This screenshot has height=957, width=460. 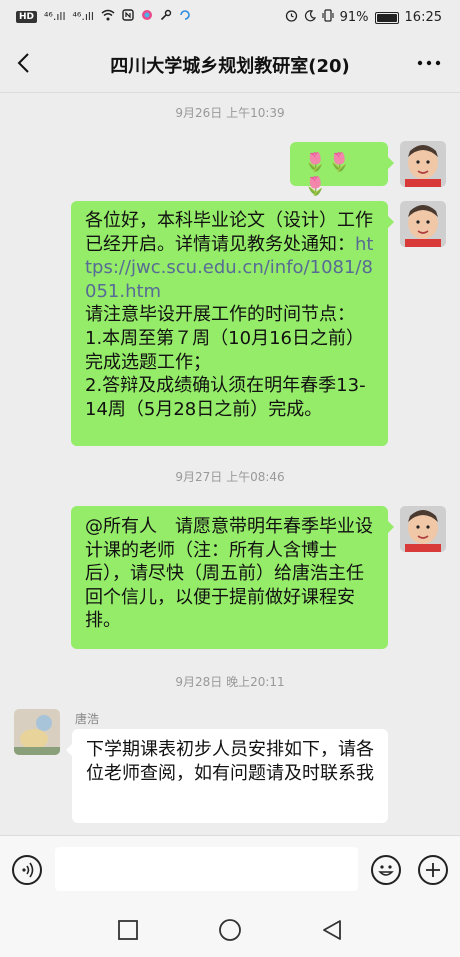 I want to click on battery-percent: 91%, so click(x=354, y=17).